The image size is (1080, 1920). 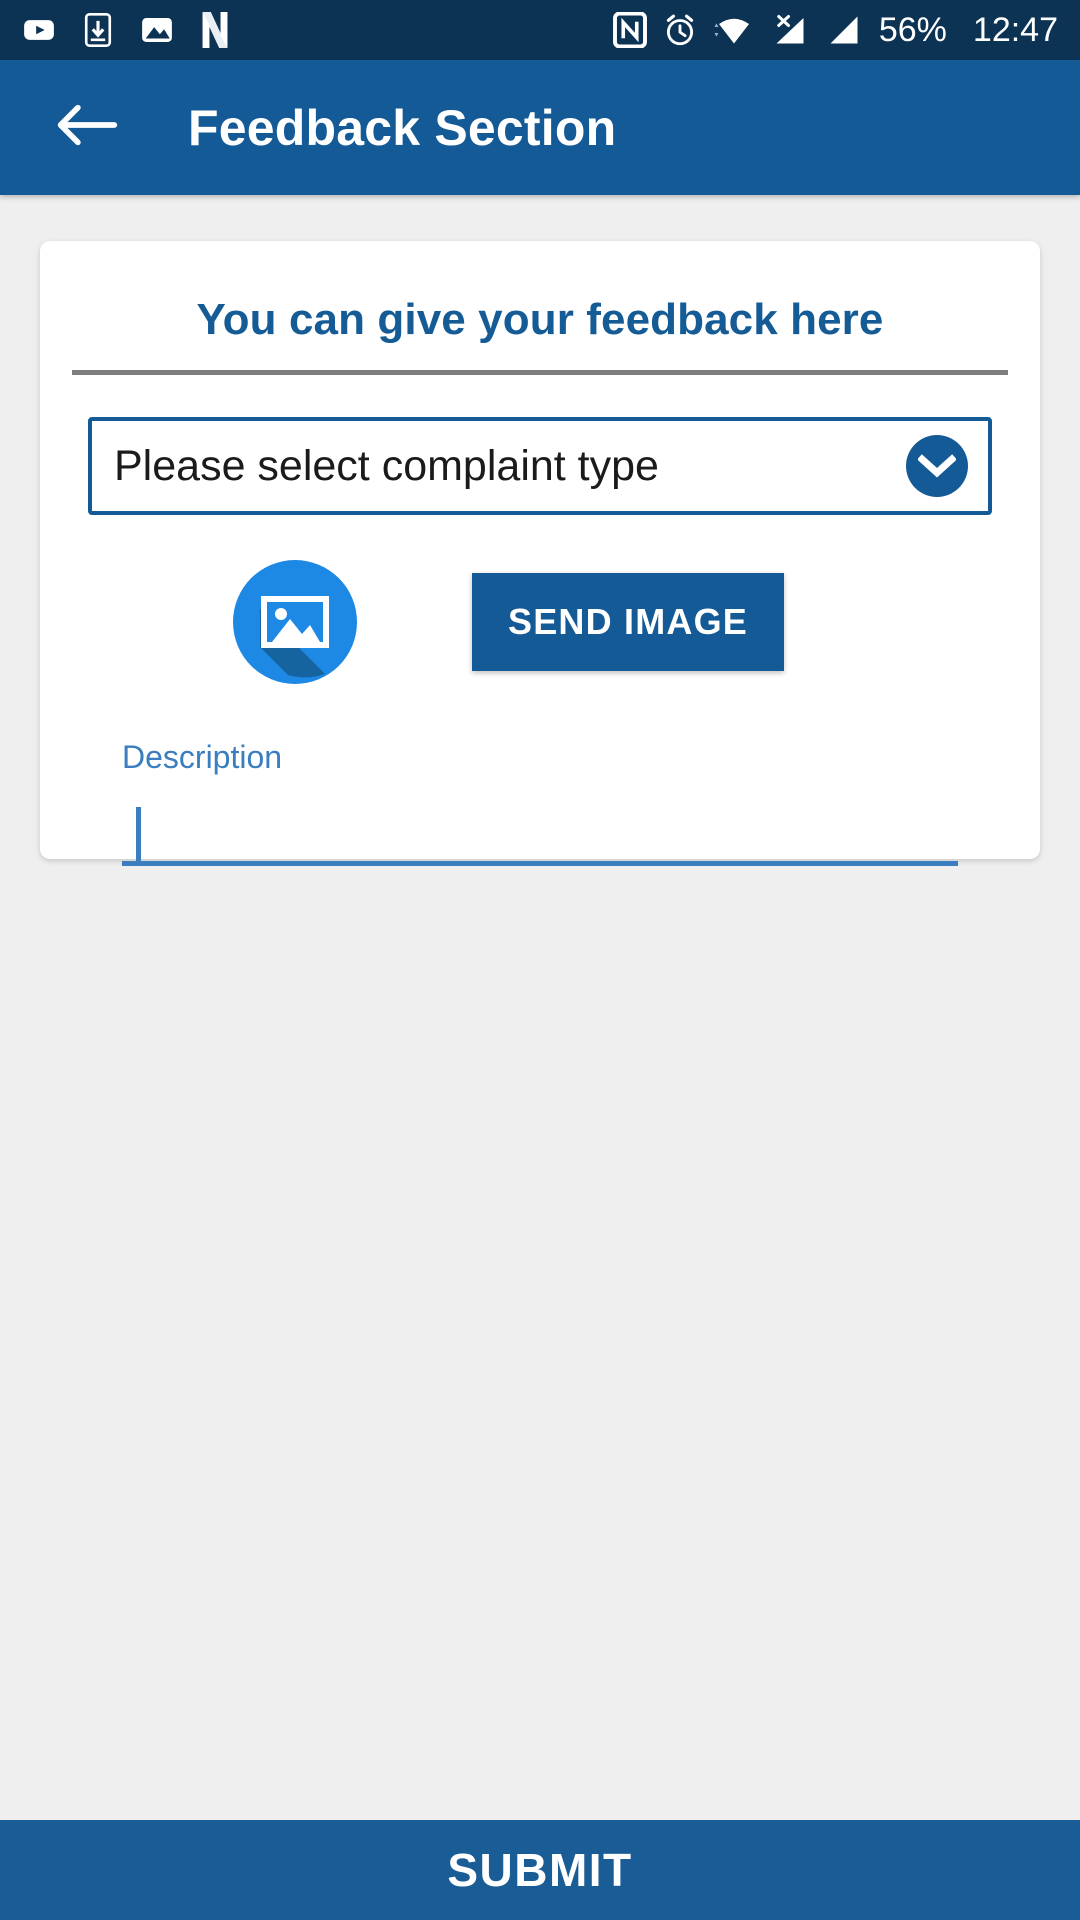 What do you see at coordinates (126, 30) in the screenshot?
I see `status-bar-left-icons` at bounding box center [126, 30].